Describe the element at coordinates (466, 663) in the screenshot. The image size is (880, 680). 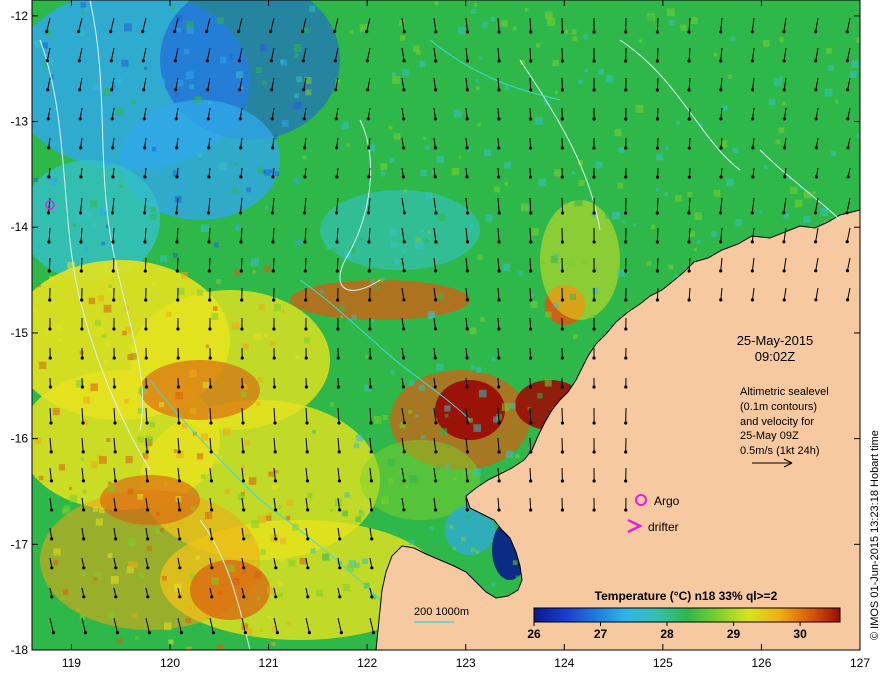
I see `longitude-tick-label: 123` at that location.